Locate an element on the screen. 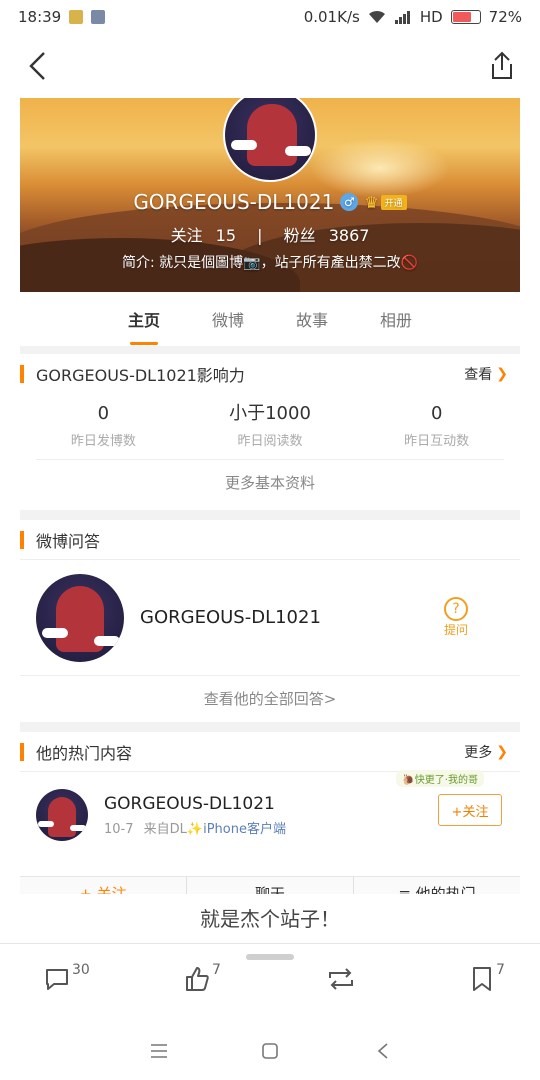 This screenshot has width=540, height=1080. qa-username: GORGEOUS-DL1021 is located at coordinates (230, 617).